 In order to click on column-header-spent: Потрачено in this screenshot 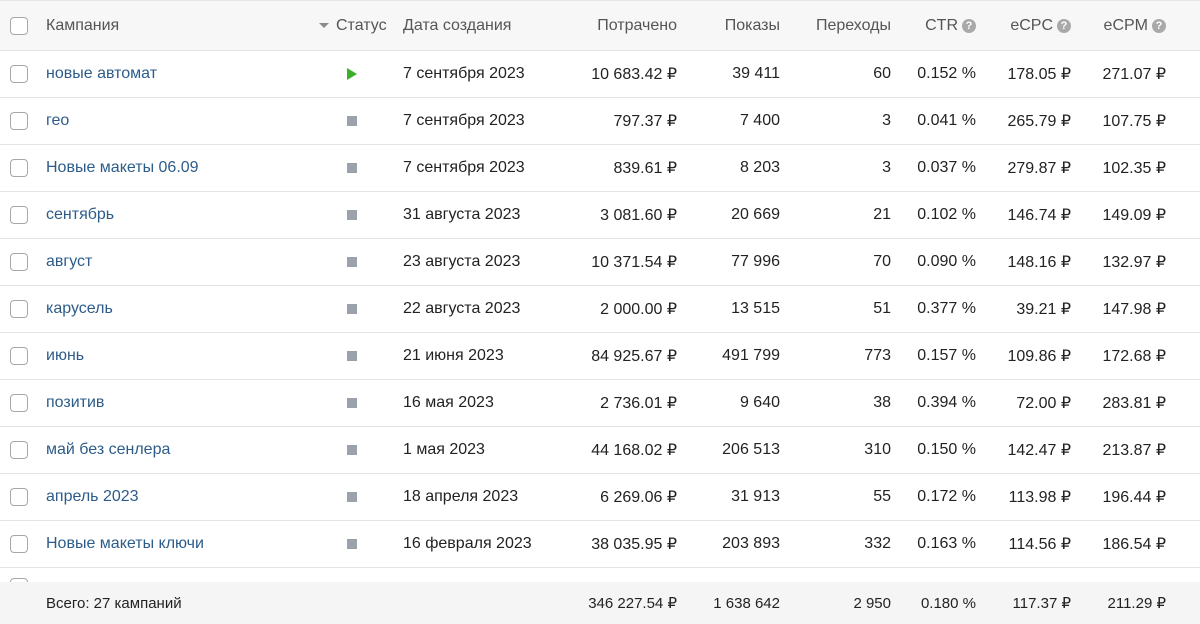, I will do `click(637, 25)`.